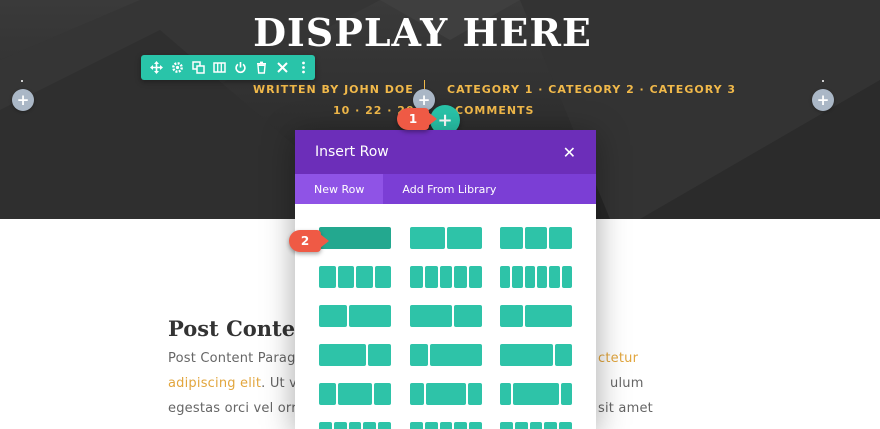 This screenshot has width=880, height=429. What do you see at coordinates (261, 67) in the screenshot?
I see `trash-icon` at bounding box center [261, 67].